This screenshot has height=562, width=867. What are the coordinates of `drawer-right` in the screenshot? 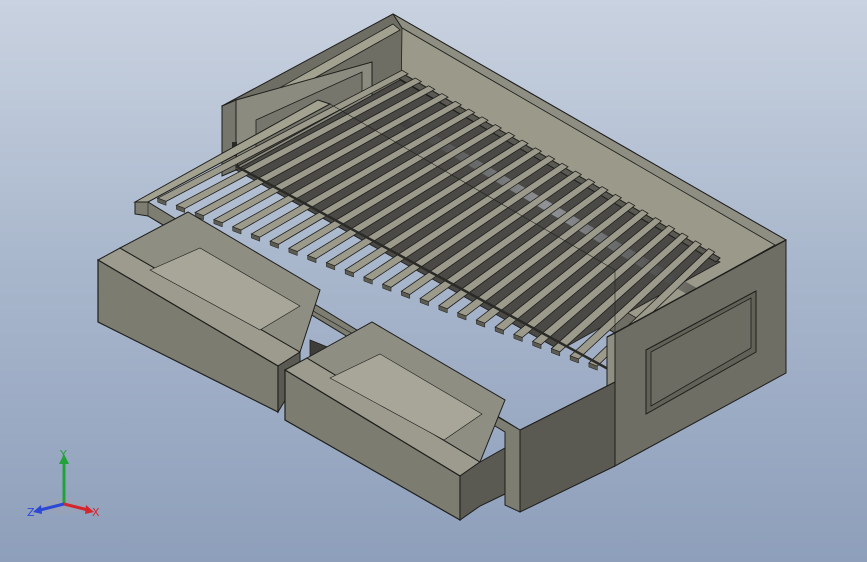 It's located at (394, 421).